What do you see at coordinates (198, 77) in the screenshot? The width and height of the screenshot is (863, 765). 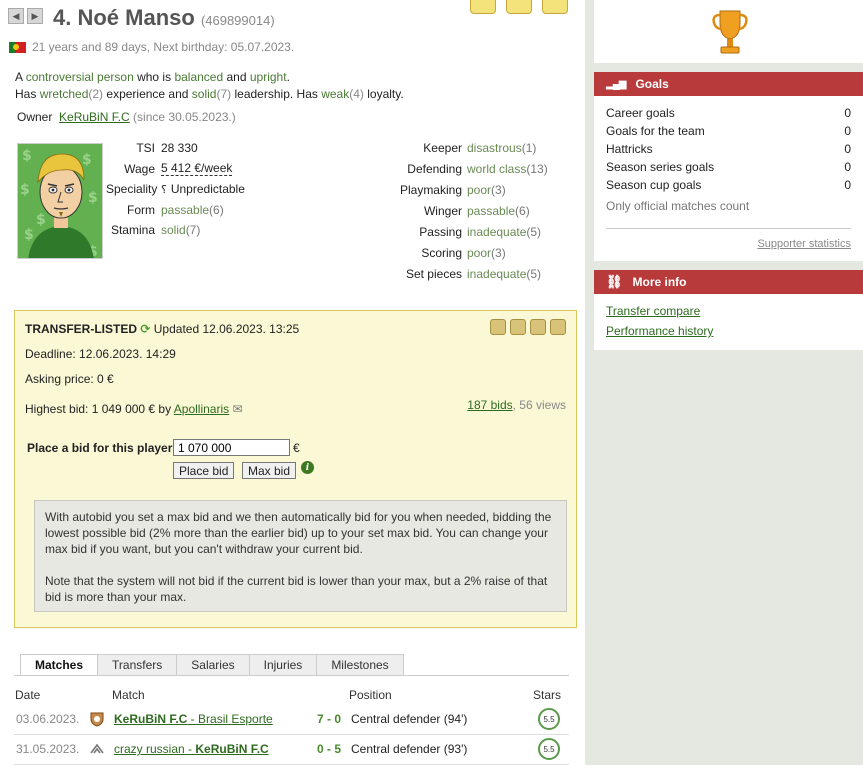 I see `temper-link: balanced` at bounding box center [198, 77].